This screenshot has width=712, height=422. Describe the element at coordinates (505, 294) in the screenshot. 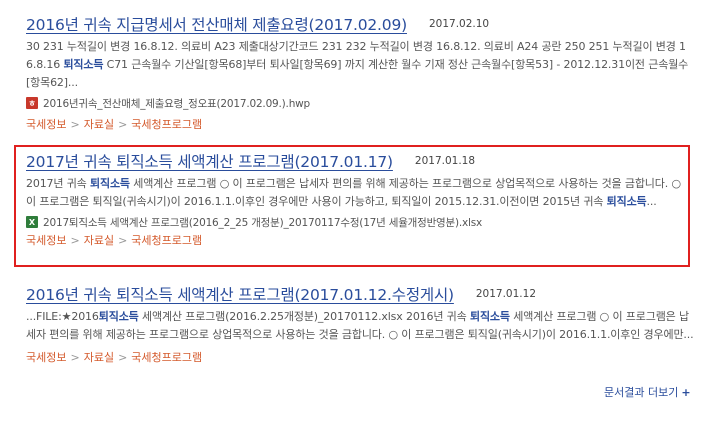

I see `result-date: 2017.01.12` at that location.